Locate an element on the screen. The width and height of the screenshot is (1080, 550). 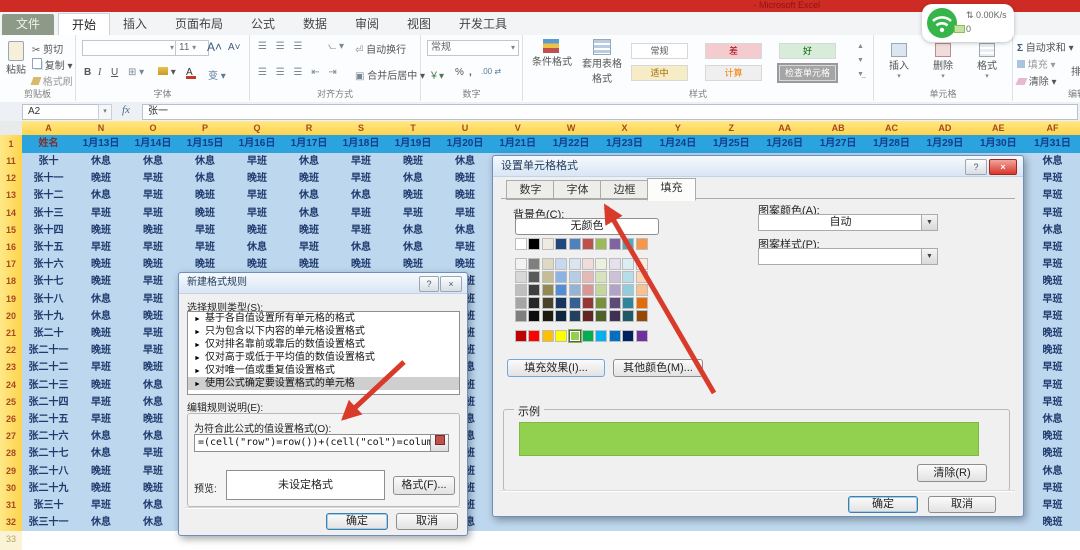
gallery-scroll-down: ▼ is located at coordinates (860, 60).